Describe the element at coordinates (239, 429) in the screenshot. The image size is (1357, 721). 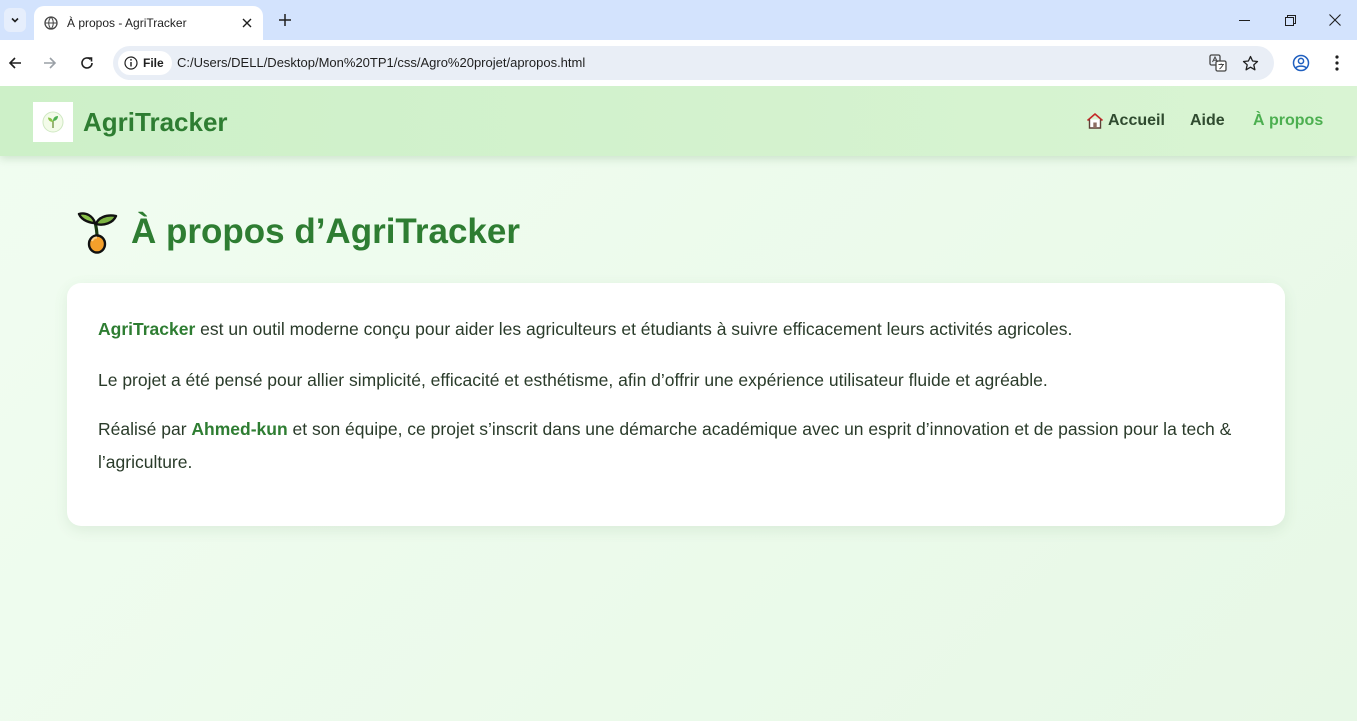
I see `author-name: Ahmed-kun` at that location.